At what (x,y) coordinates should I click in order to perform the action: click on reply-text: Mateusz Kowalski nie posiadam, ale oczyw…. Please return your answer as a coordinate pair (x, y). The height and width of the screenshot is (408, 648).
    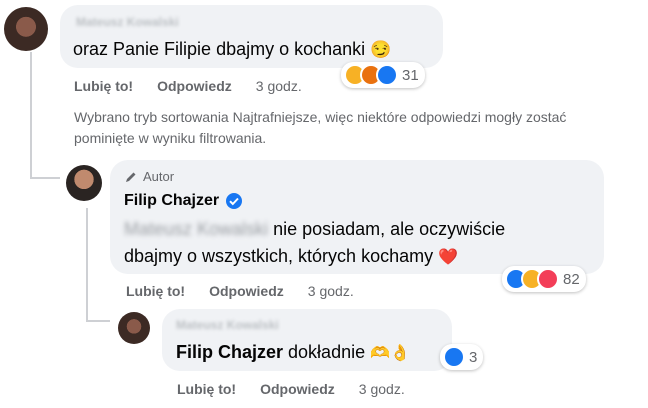
    Looking at the image, I should click on (314, 243).